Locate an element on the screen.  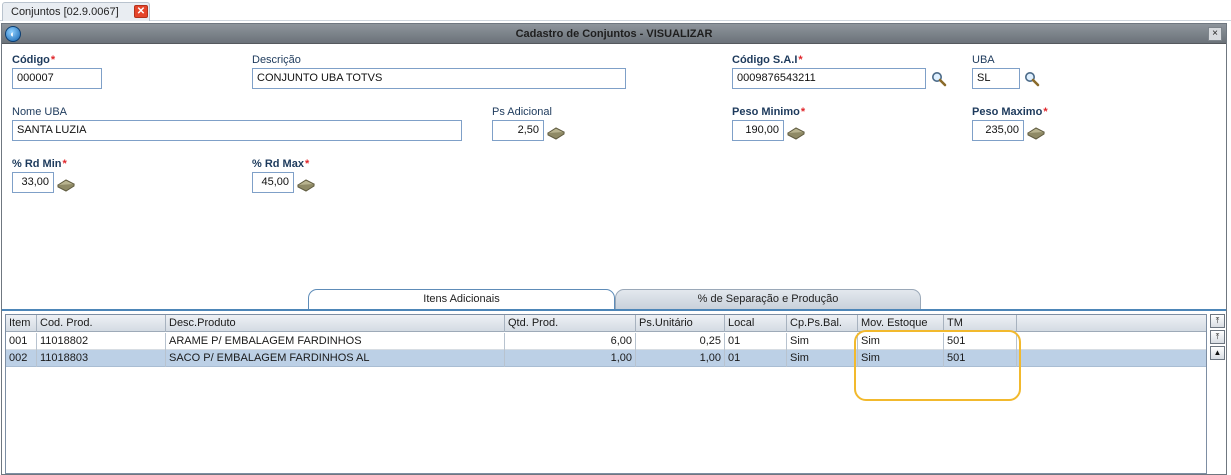
nome-uba-field: SANTA LUZIA is located at coordinates (237, 130).